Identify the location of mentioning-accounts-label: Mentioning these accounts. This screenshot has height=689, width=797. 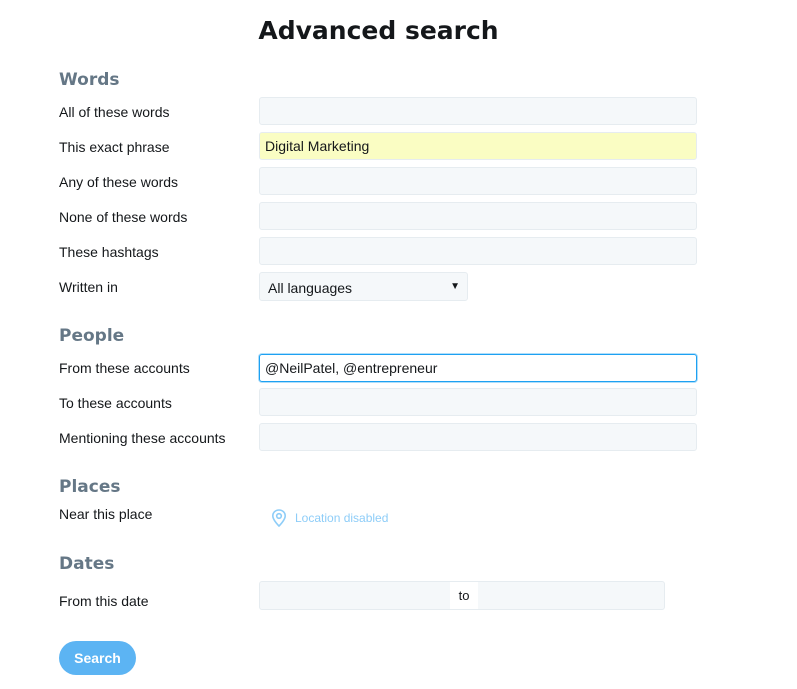
(142, 438).